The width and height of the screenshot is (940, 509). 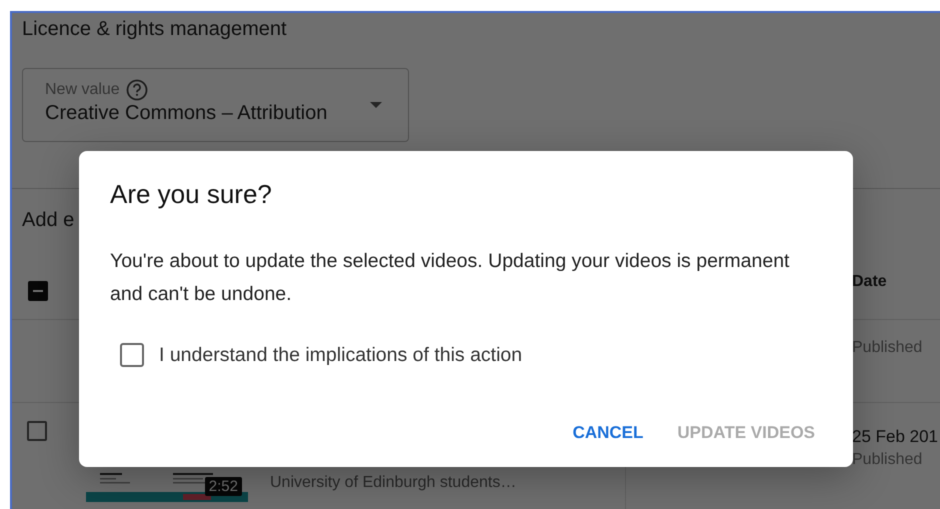 I want to click on dialog-title: Are you sure?, so click(x=191, y=194).